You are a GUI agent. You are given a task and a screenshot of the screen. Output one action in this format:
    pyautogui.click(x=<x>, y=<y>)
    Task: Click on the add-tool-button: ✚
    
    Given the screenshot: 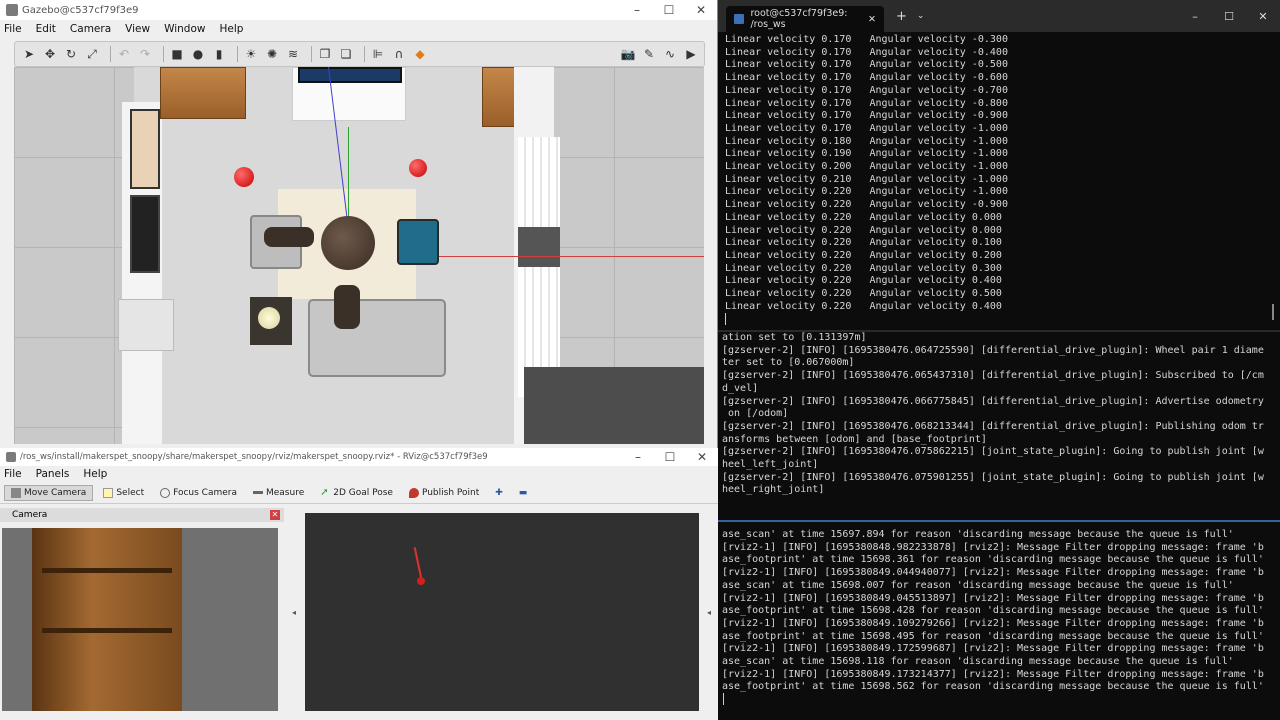 What is the action you would take?
    pyautogui.click(x=499, y=493)
    